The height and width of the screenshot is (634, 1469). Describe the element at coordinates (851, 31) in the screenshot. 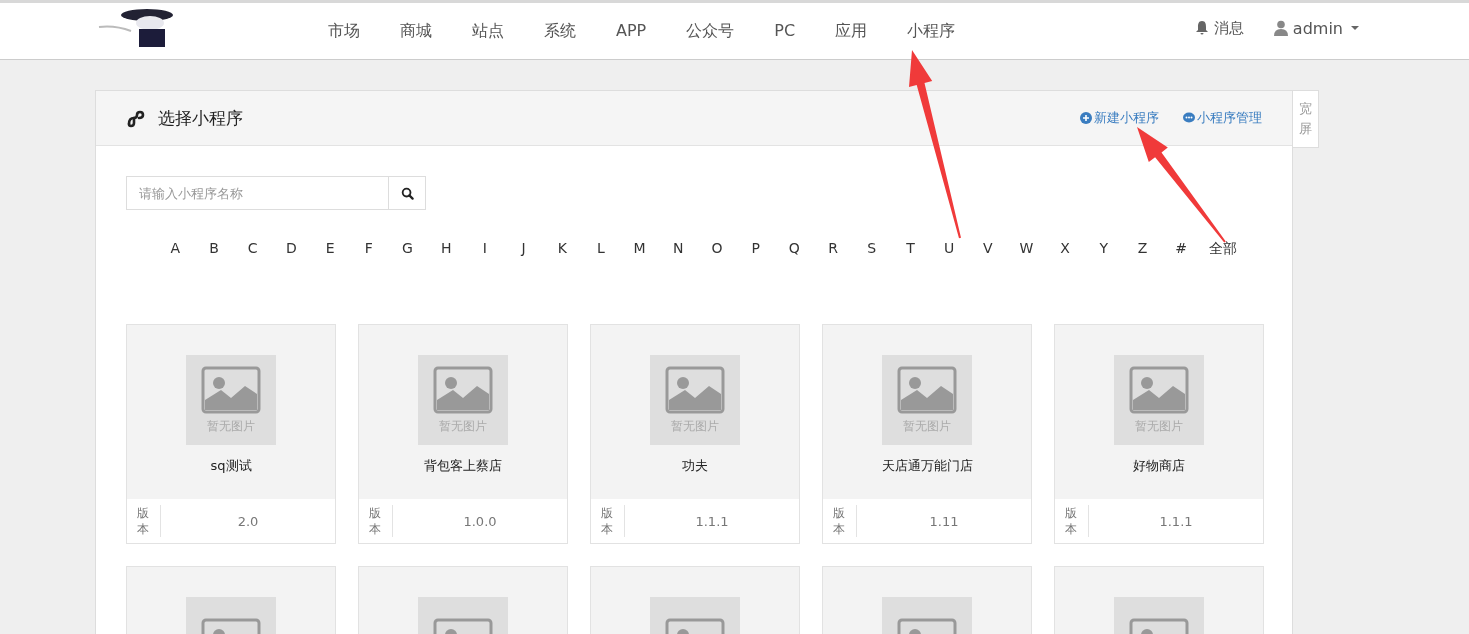

I see `nav-link: 应用` at that location.